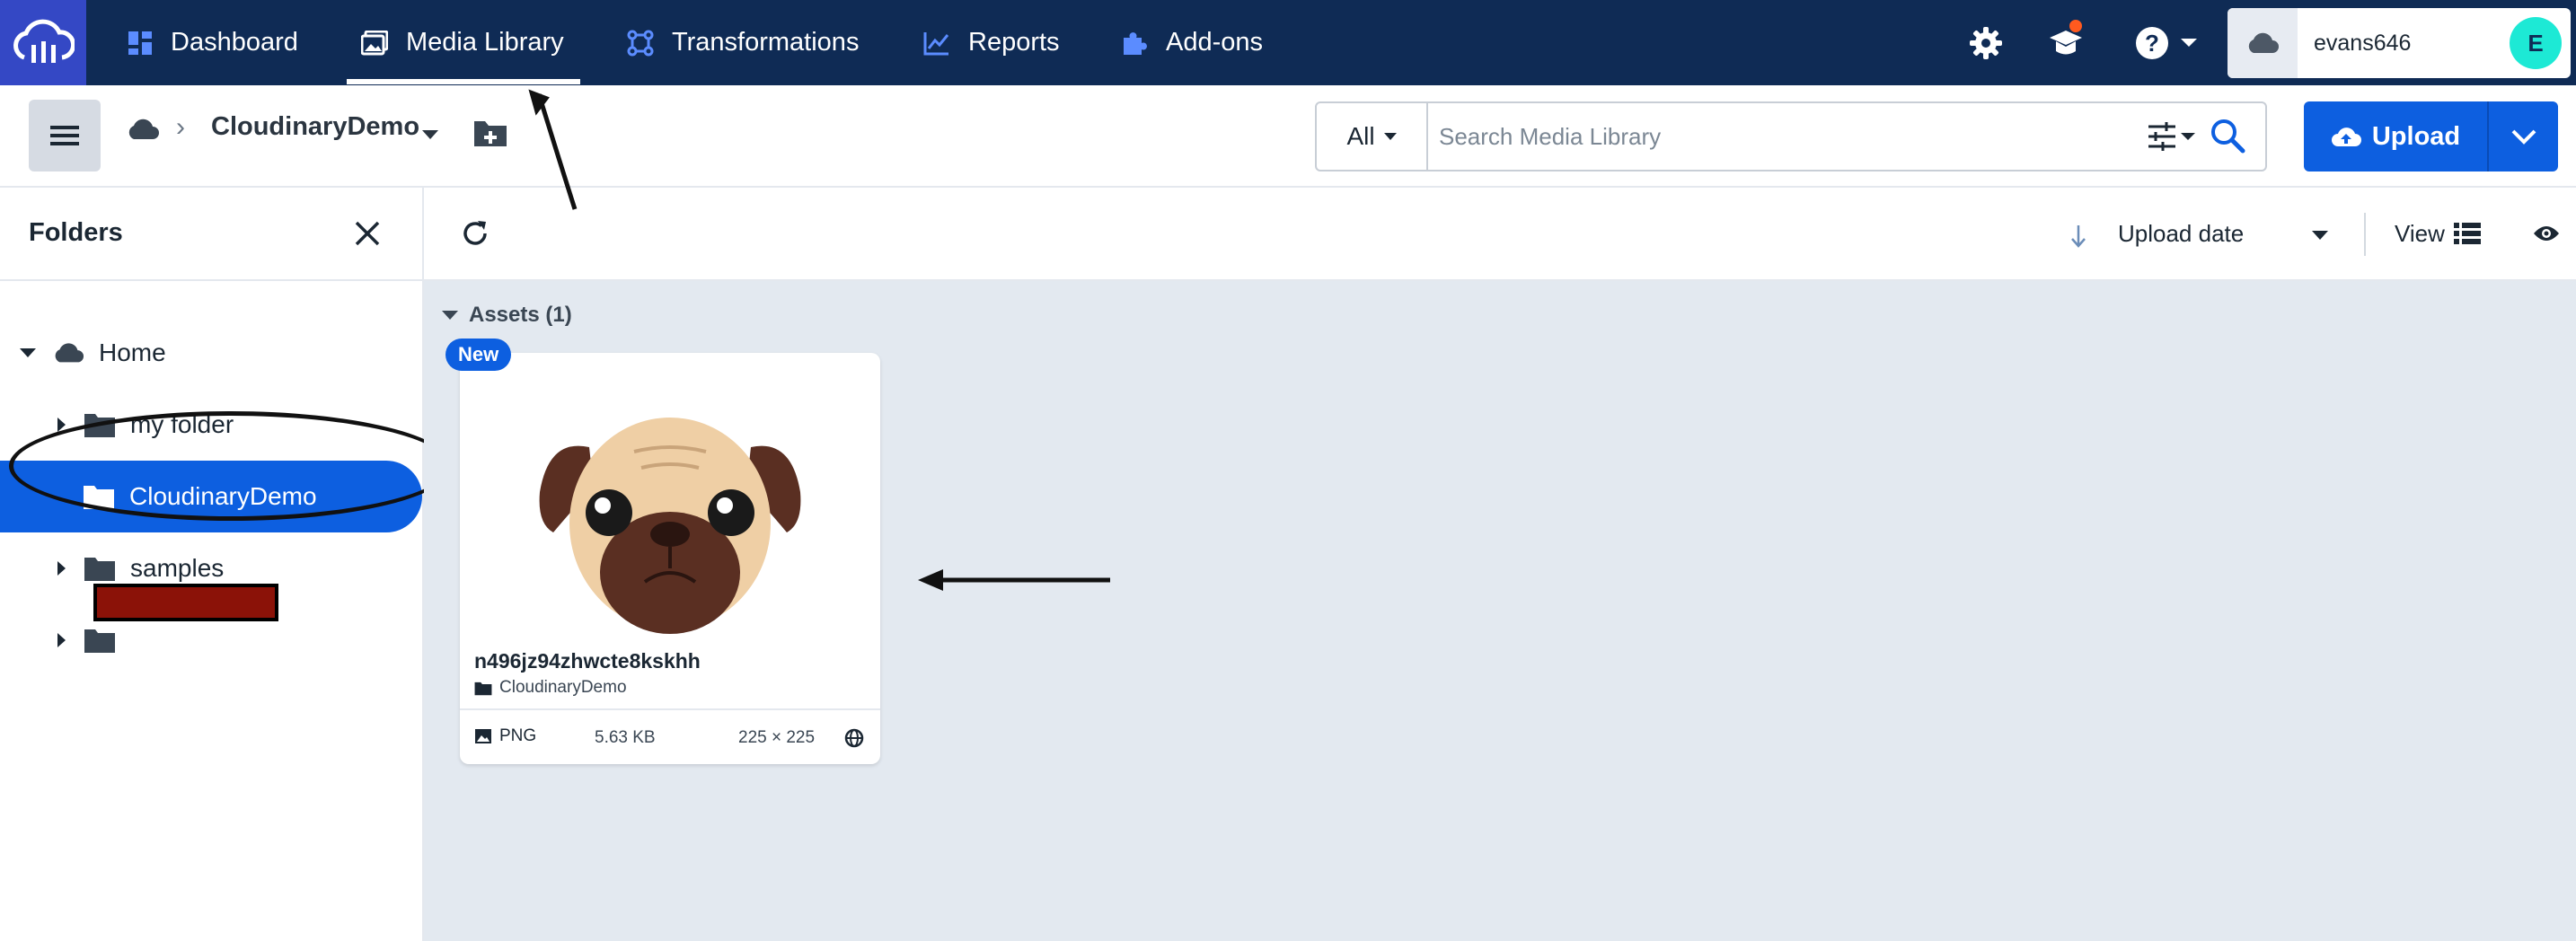 The image size is (2576, 941). What do you see at coordinates (177, 568) in the screenshot?
I see `tree-item-label: samples` at bounding box center [177, 568].